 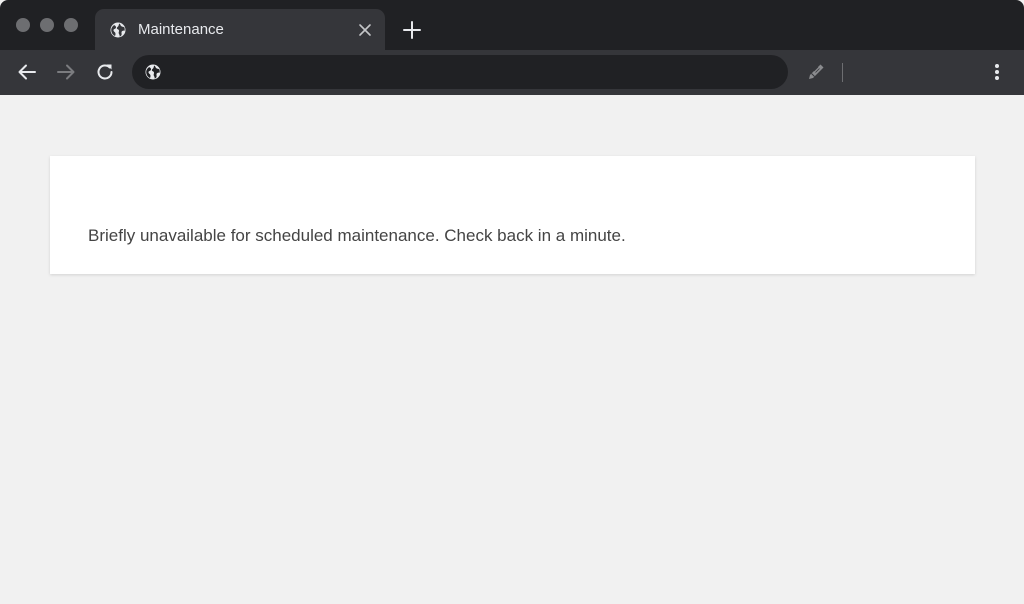 What do you see at coordinates (27, 72) in the screenshot?
I see `arrow-left-icon` at bounding box center [27, 72].